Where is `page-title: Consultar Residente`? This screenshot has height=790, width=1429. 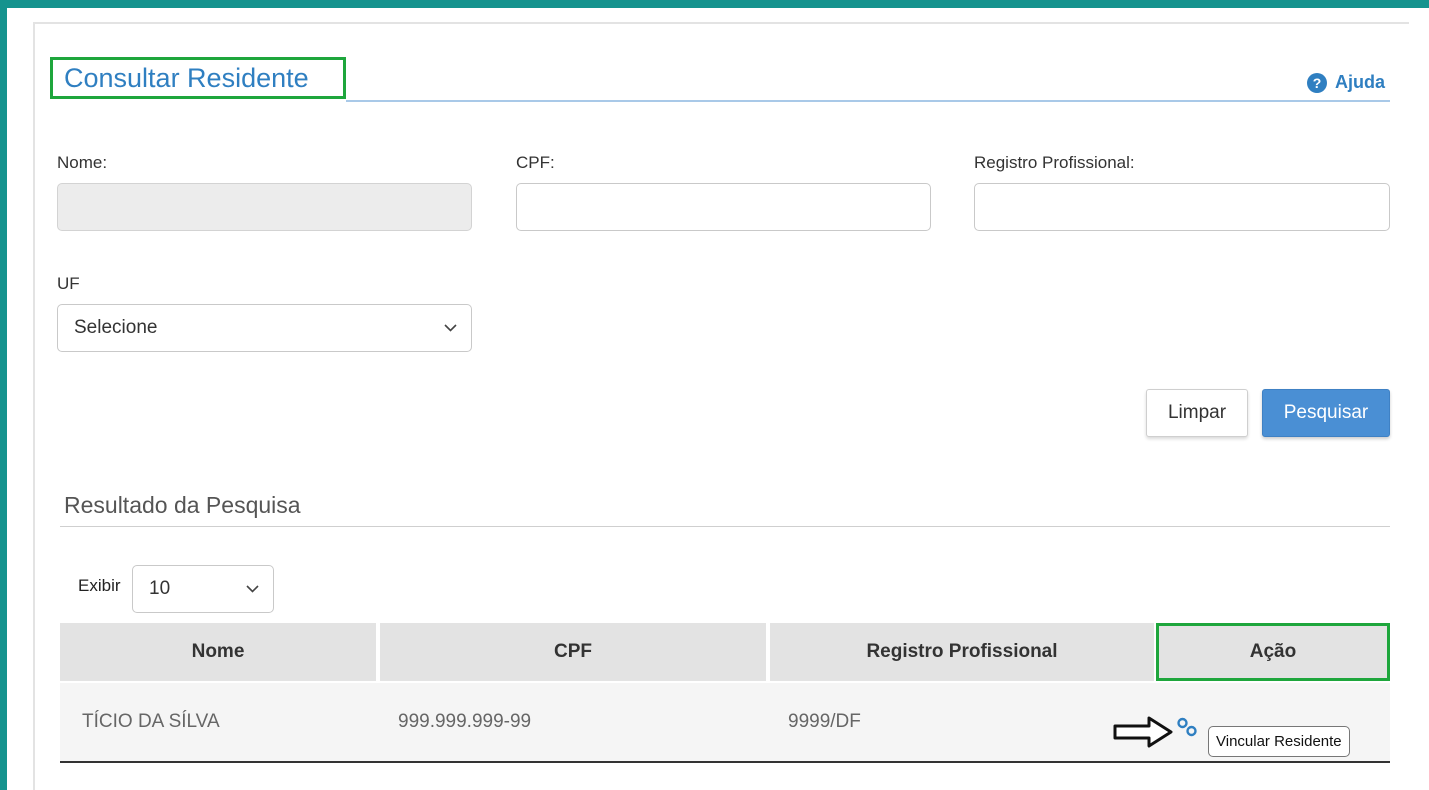
page-title: Consultar Residente is located at coordinates (198, 78).